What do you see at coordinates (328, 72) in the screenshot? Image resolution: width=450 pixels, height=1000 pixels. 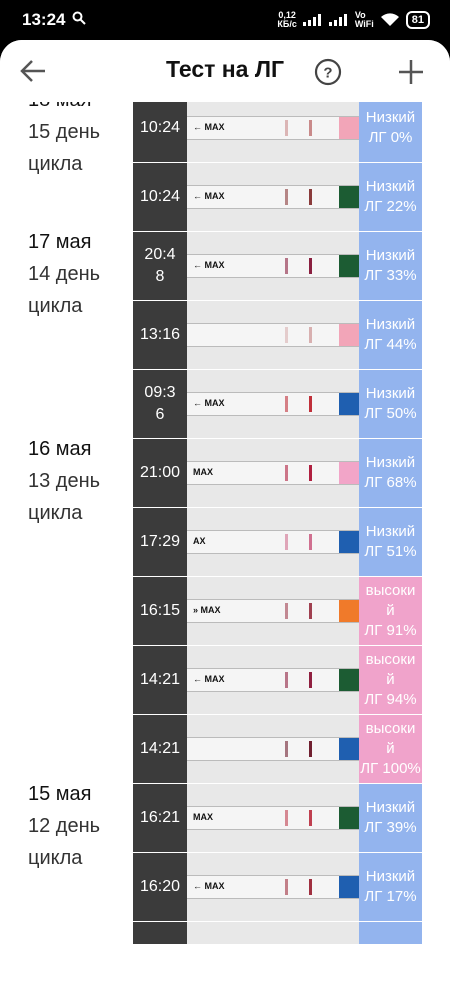 I see `help-icon: ?` at bounding box center [328, 72].